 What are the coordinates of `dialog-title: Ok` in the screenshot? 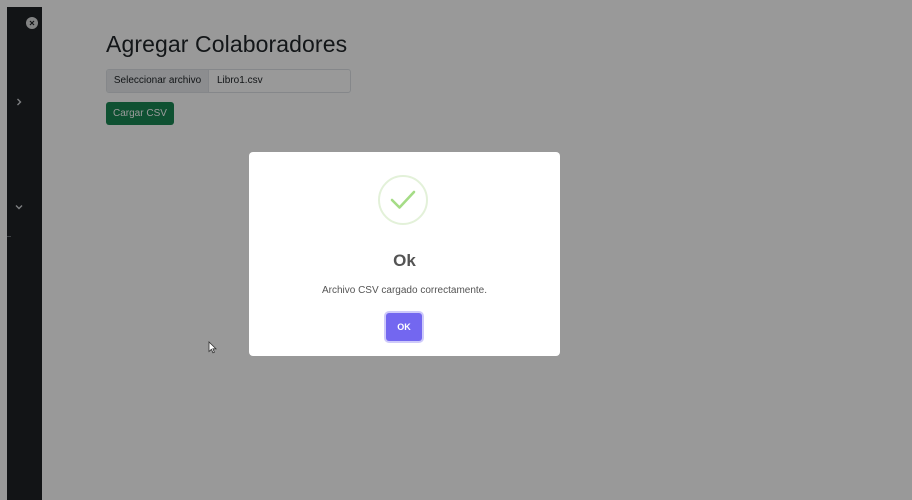 It's located at (404, 260).